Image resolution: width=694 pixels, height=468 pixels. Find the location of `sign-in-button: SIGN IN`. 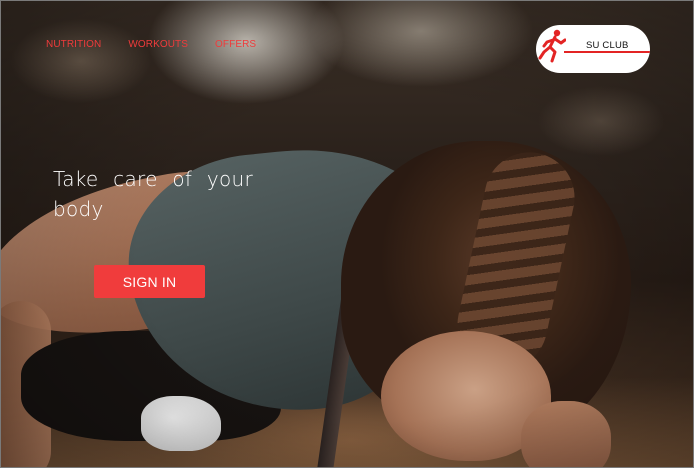

sign-in-button: SIGN IN is located at coordinates (149, 281).